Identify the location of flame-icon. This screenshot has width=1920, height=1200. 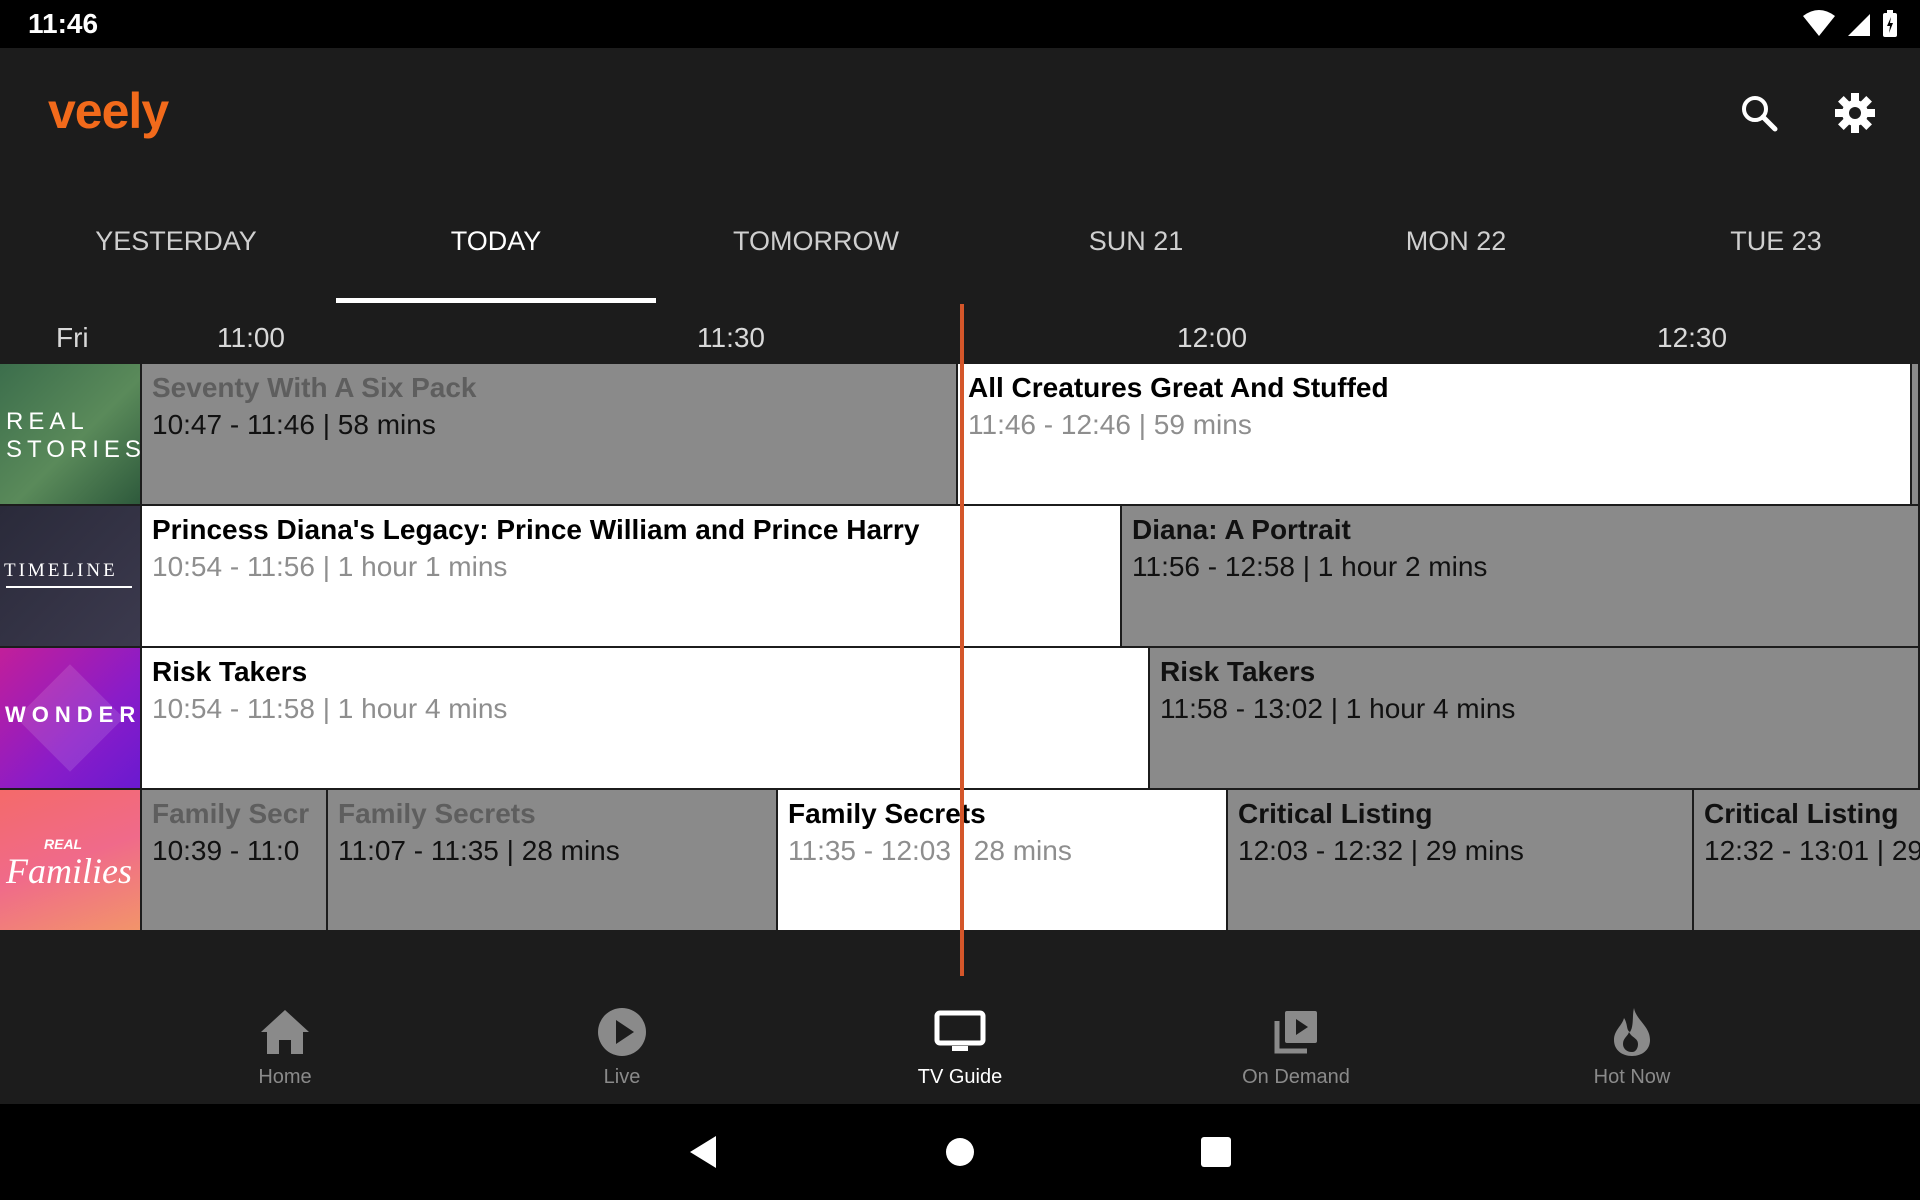
(1632, 1032).